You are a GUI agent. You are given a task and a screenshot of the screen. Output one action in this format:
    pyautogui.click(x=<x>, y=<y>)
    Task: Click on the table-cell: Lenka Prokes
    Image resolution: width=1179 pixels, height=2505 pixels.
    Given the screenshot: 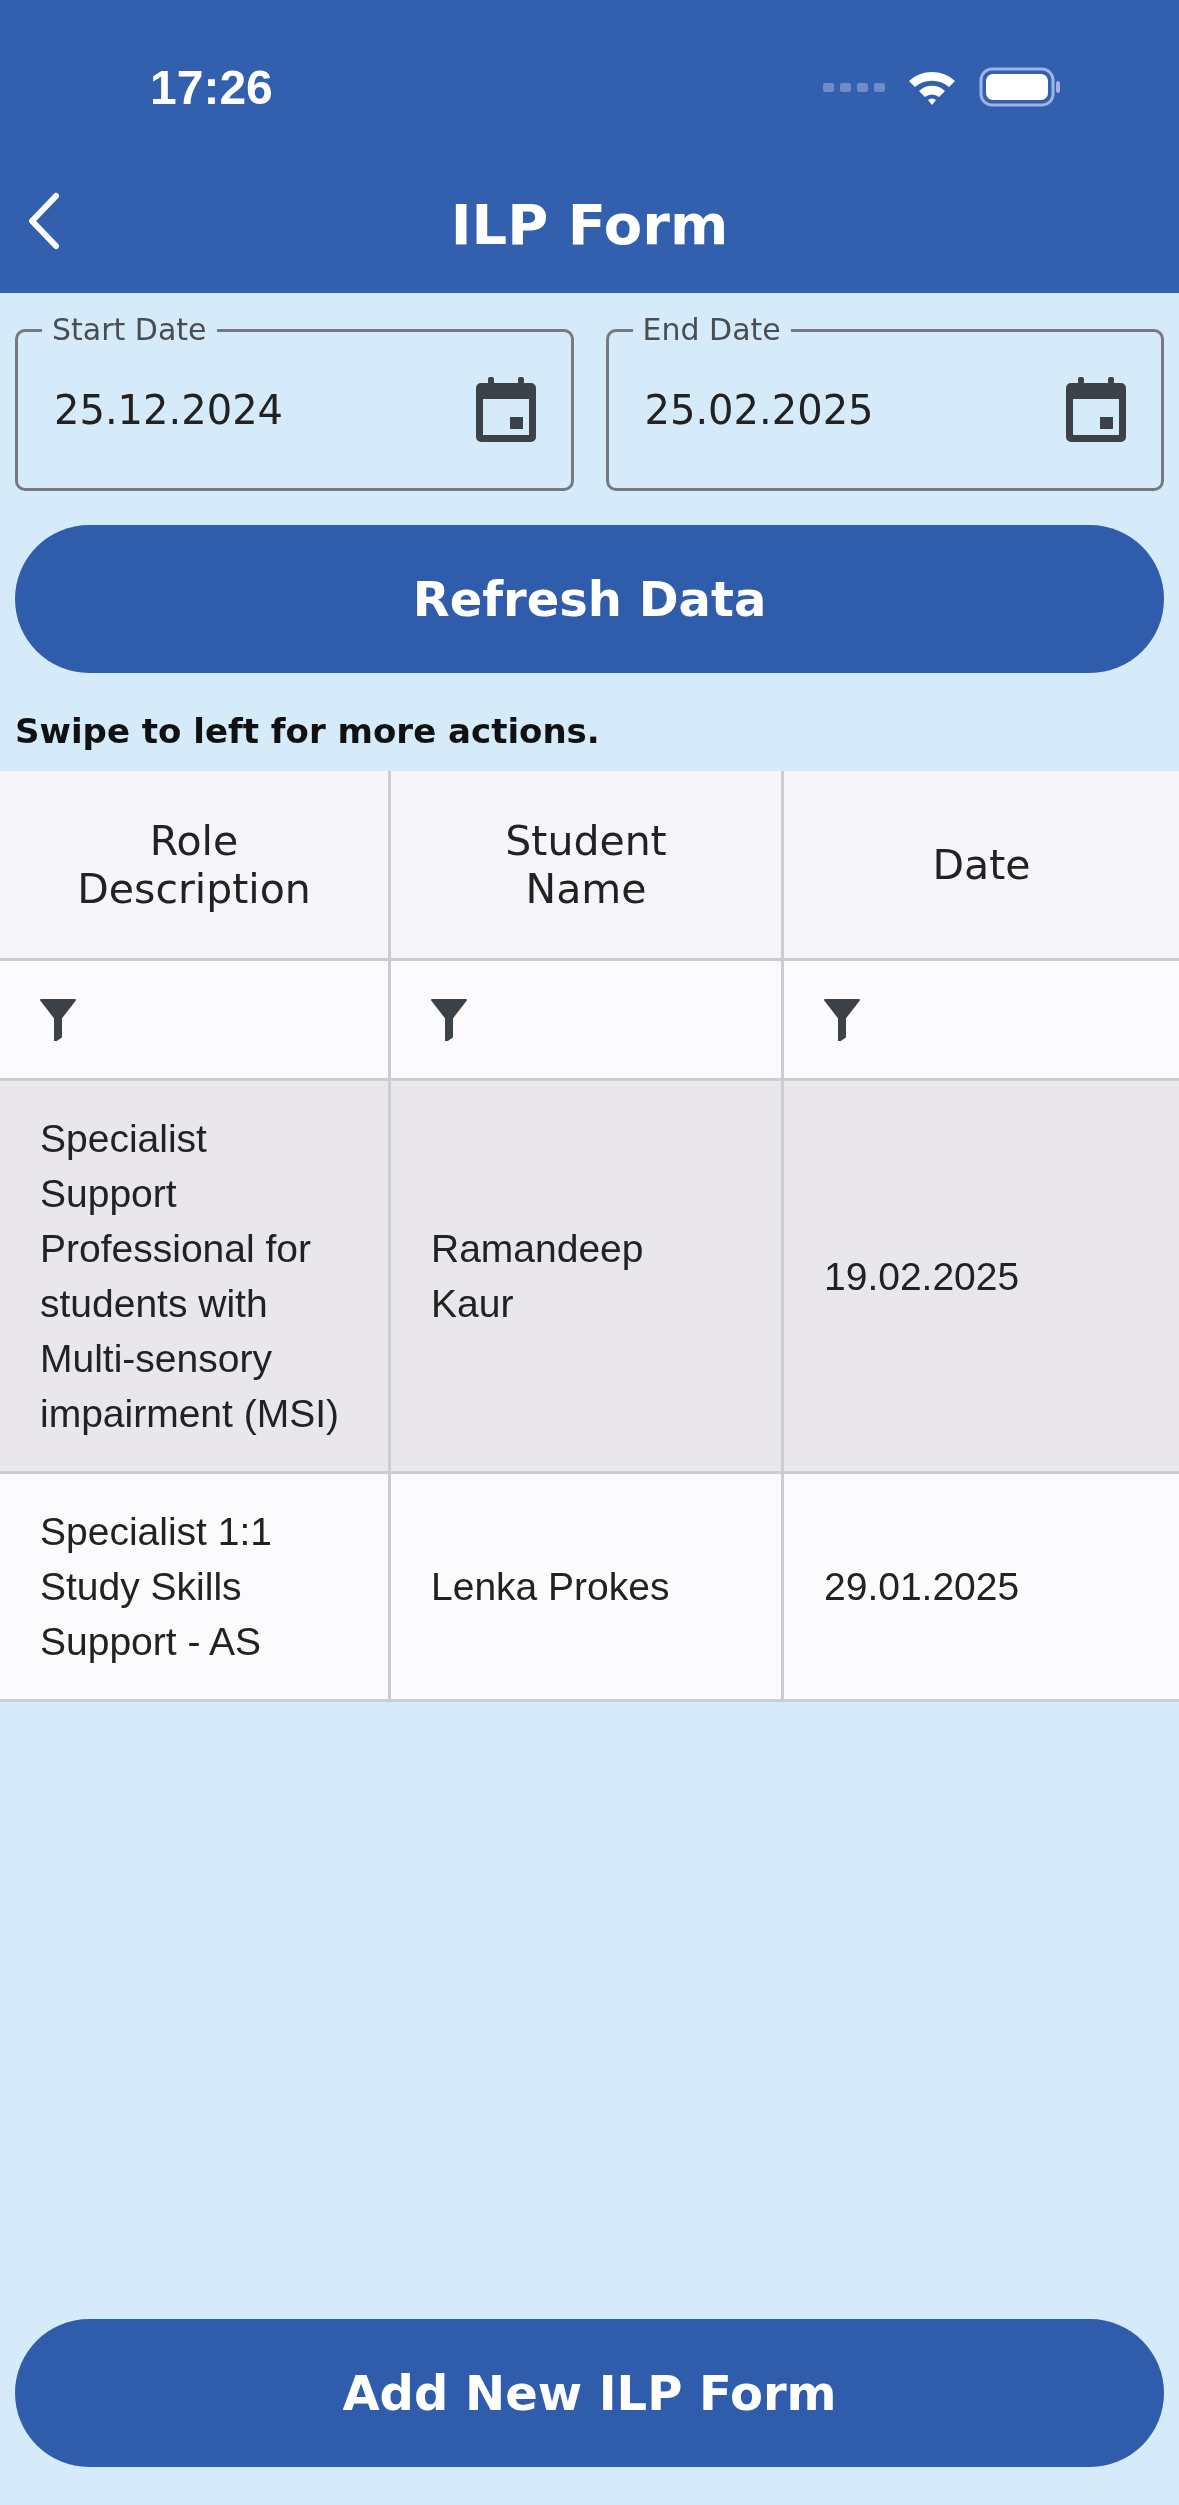 What is the action you would take?
    pyautogui.click(x=587, y=1588)
    